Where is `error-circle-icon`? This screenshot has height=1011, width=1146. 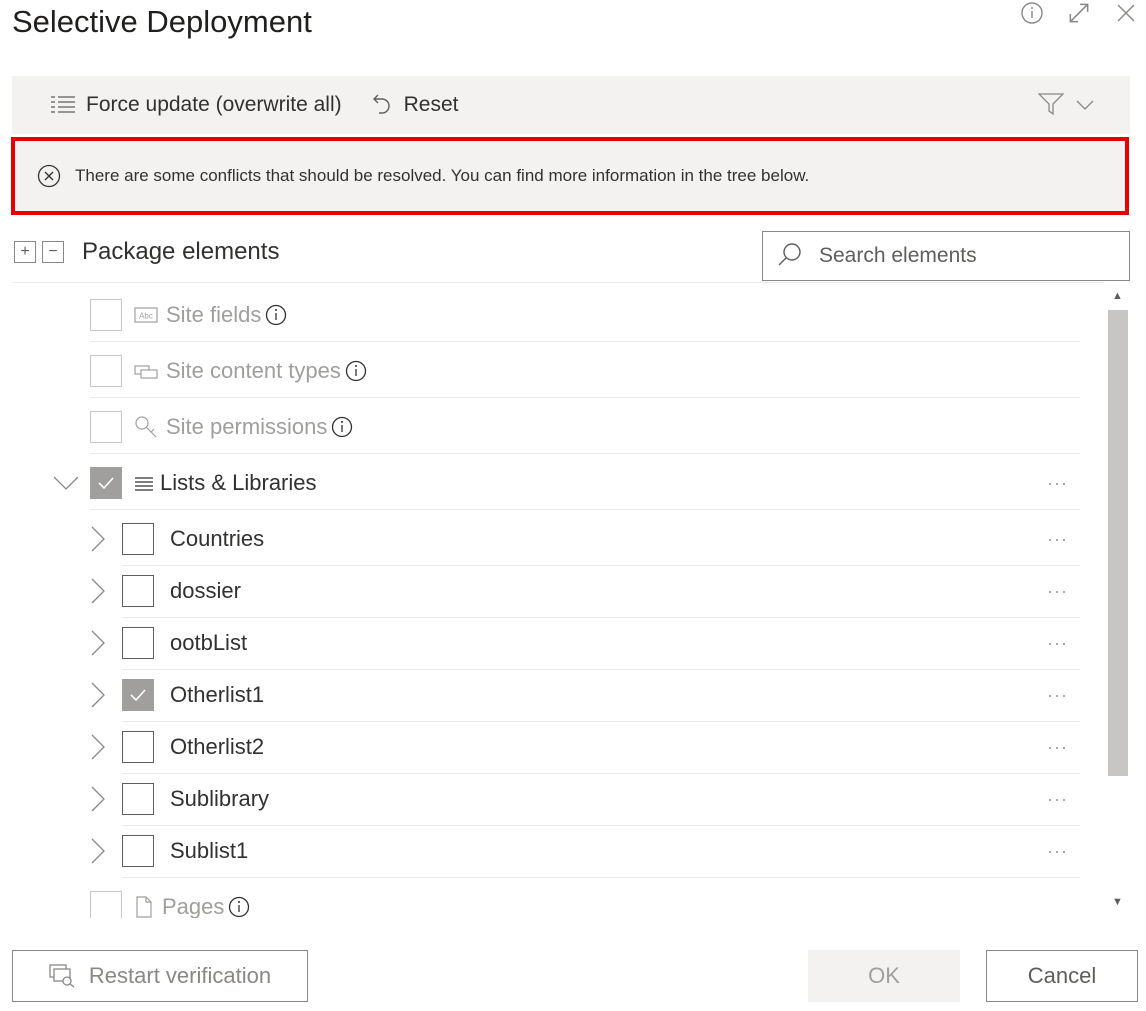
error-circle-icon is located at coordinates (49, 176).